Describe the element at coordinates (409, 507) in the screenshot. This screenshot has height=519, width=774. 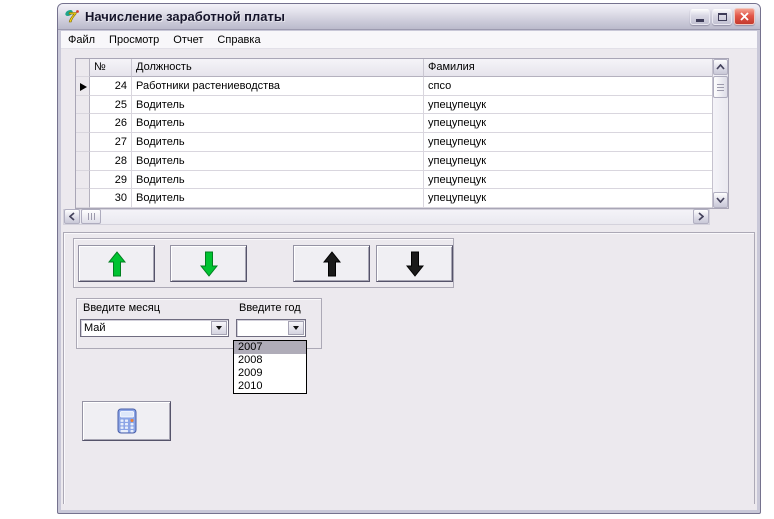
I see `status-strip` at that location.